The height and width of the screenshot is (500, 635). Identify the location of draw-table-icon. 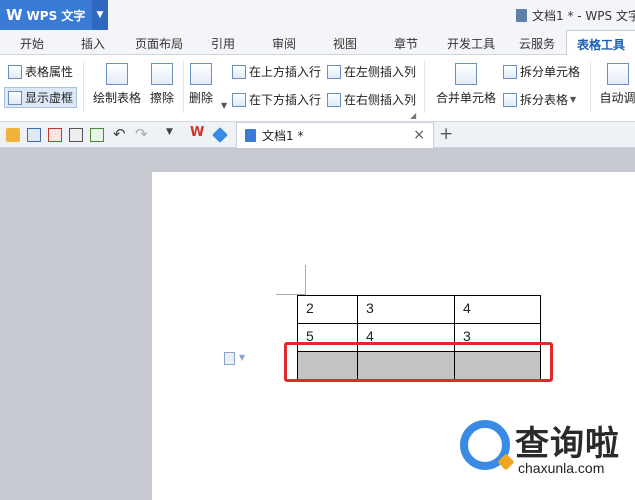
(117, 74).